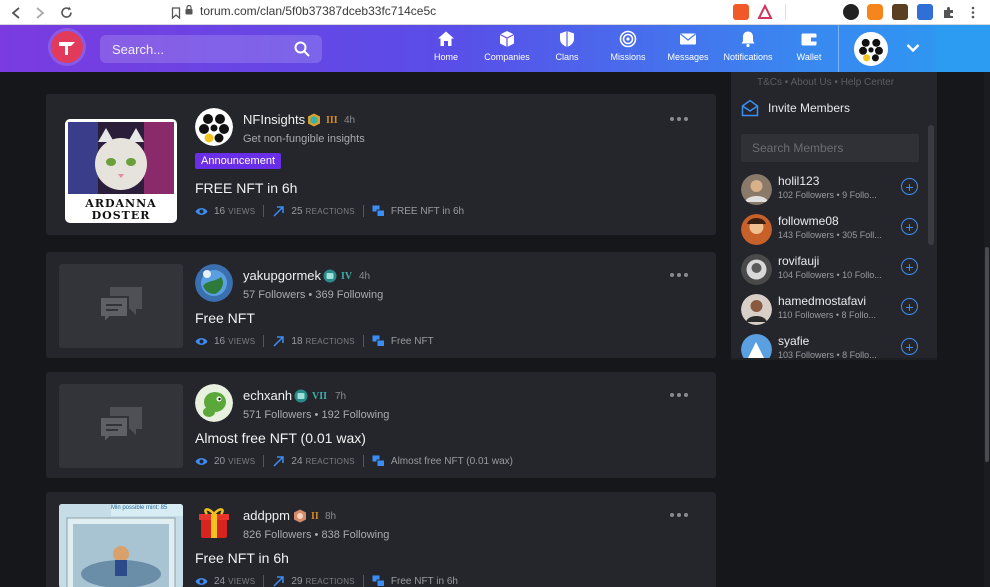  I want to click on member-row: syafie 103 Followers • 8 Follo... +, so click(835, 345).